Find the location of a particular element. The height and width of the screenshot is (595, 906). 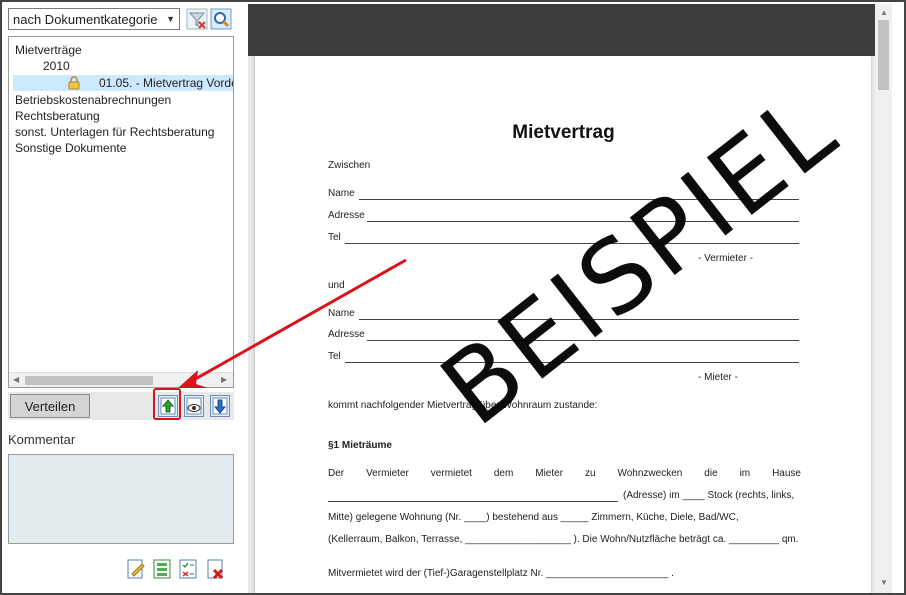

und-text: und is located at coordinates (336, 285).